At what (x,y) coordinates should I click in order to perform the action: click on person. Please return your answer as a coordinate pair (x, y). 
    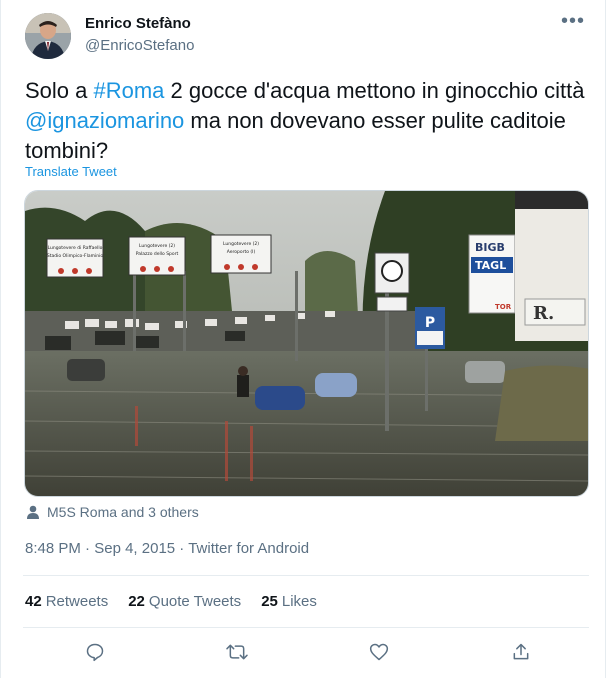
    Looking at the image, I should click on (243, 386).